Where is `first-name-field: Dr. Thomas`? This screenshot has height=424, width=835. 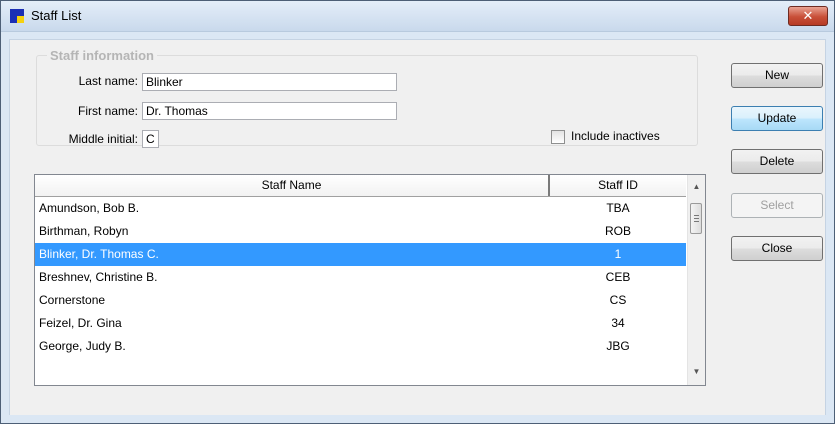 first-name-field: Dr. Thomas is located at coordinates (269, 111).